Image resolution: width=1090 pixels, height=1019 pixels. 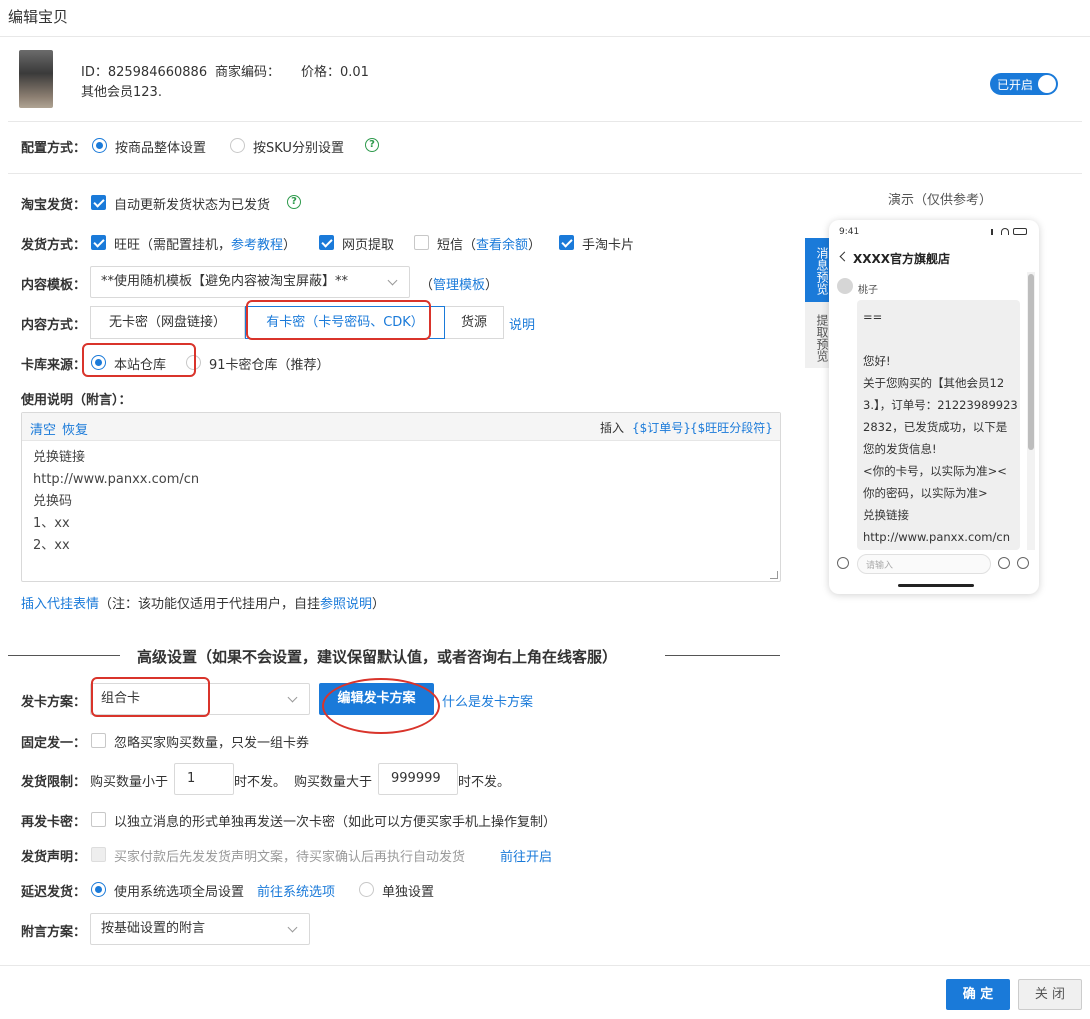 I want to click on postscript-select: 按基础设置的附言, so click(x=200, y=929).